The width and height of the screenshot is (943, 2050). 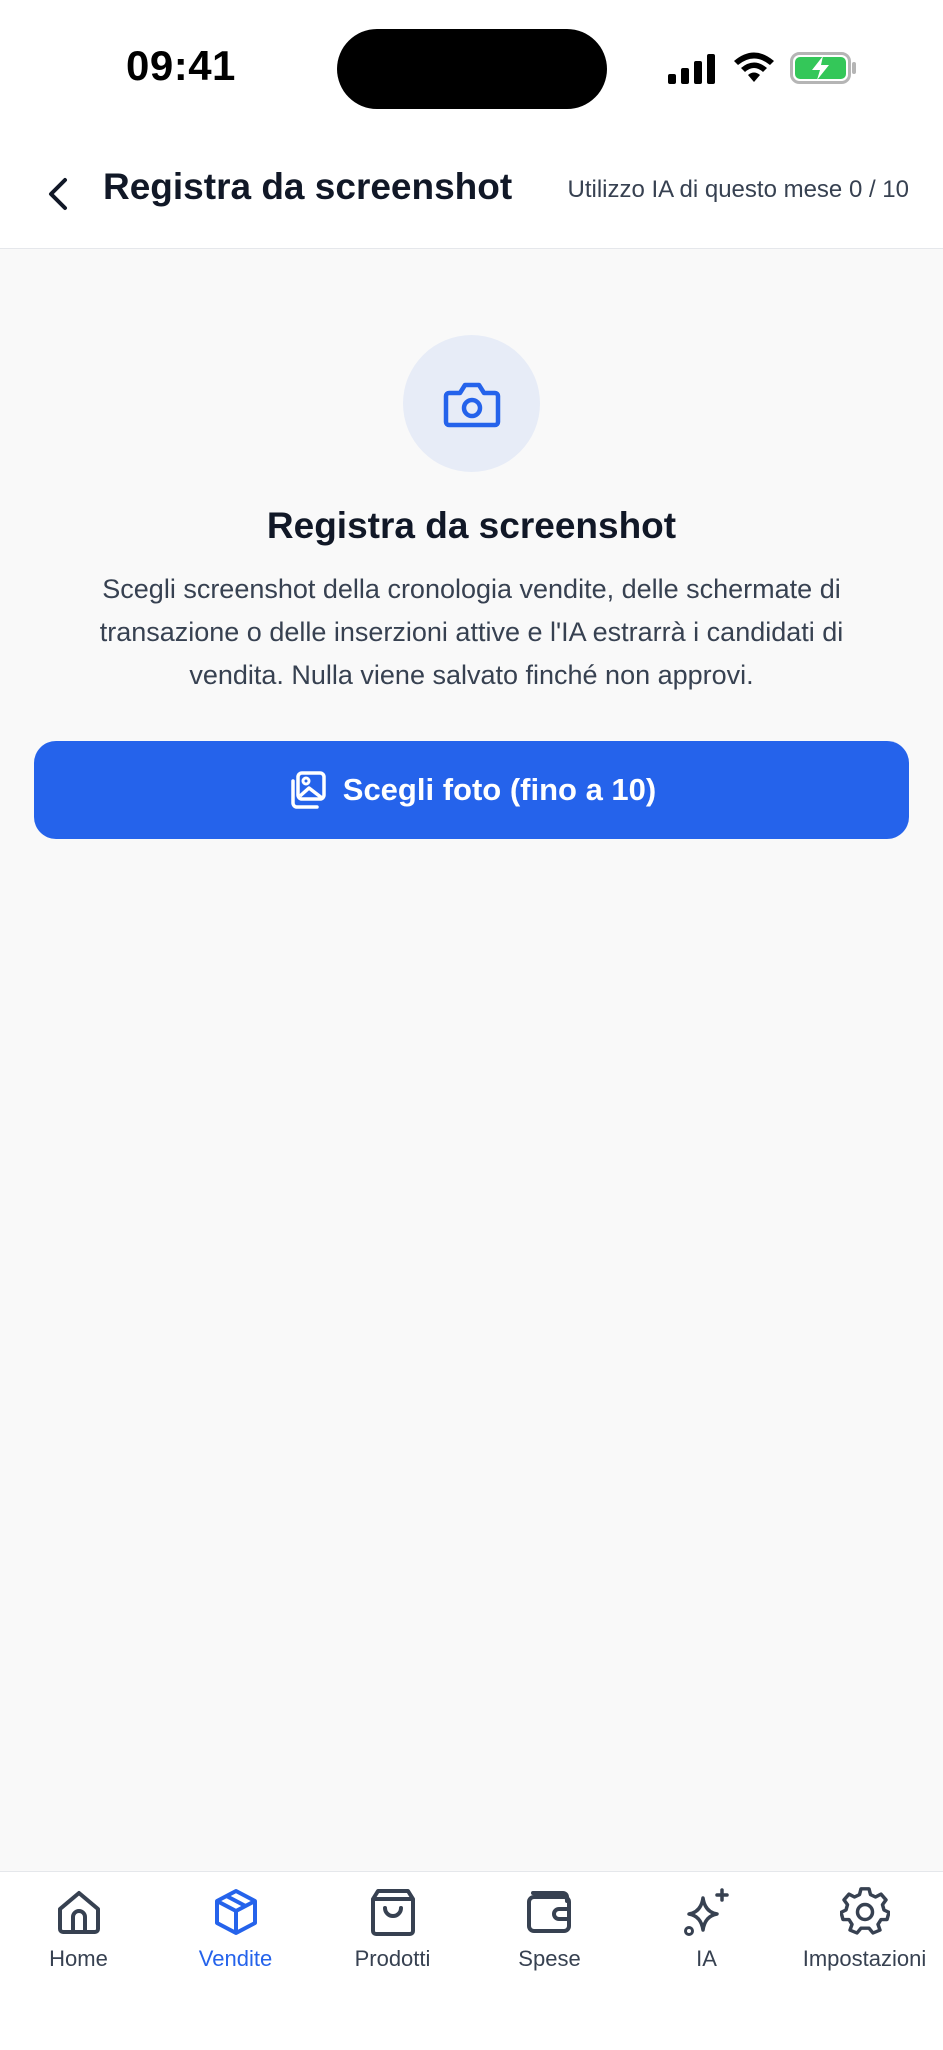 I want to click on status-bar: 09:41, so click(x=471, y=70).